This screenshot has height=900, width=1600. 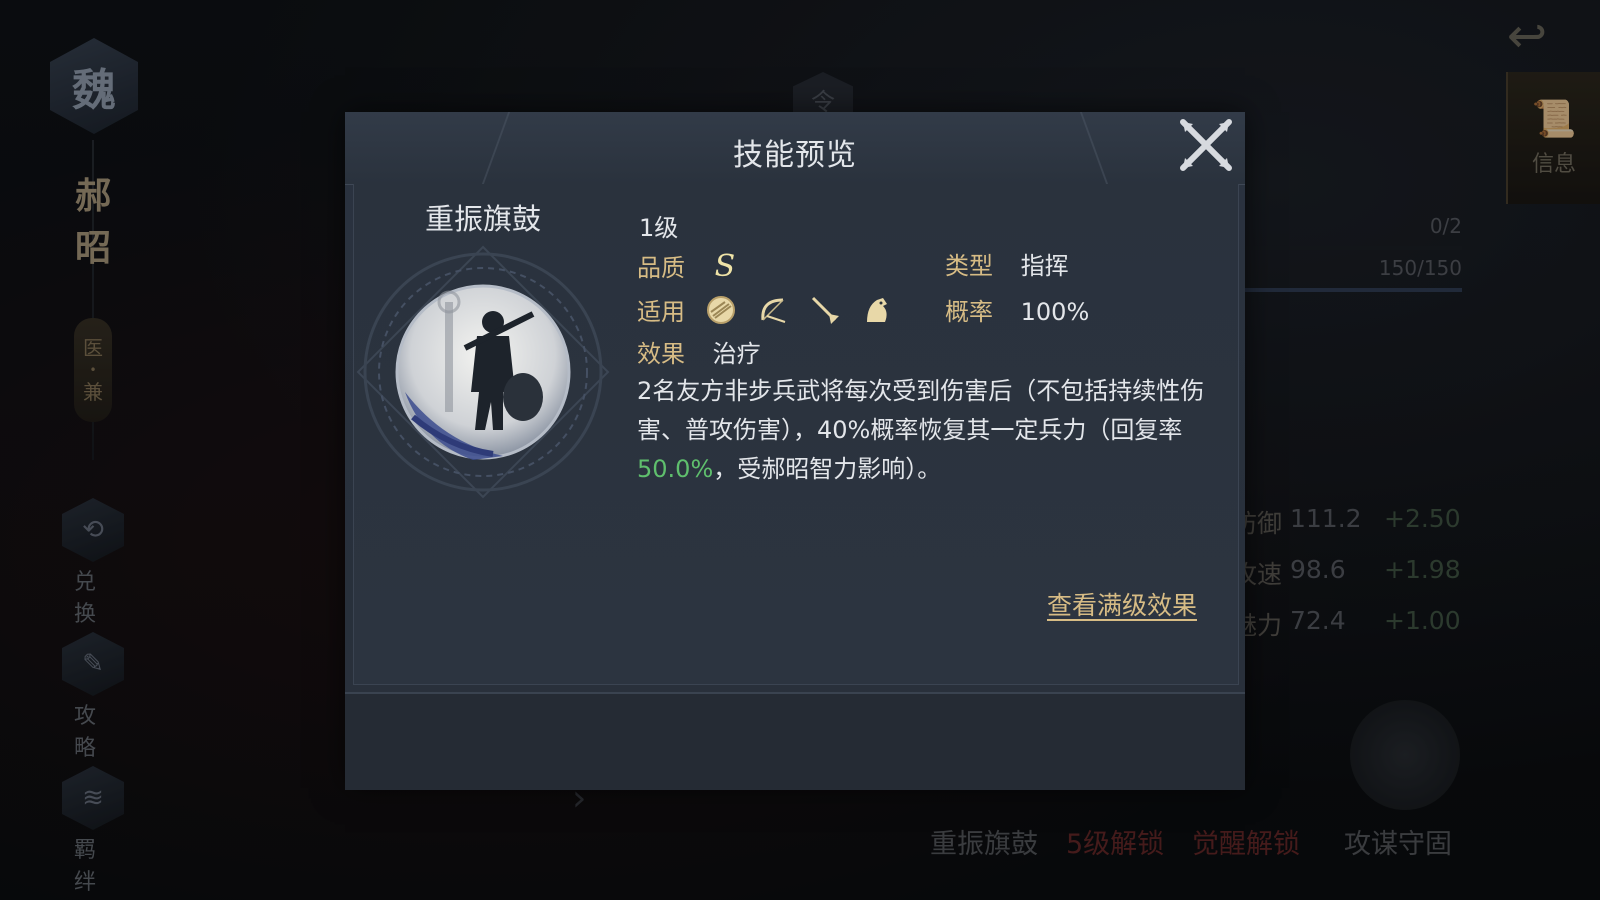 What do you see at coordinates (675, 469) in the screenshot?
I see `recovery-rate: 50.0%` at bounding box center [675, 469].